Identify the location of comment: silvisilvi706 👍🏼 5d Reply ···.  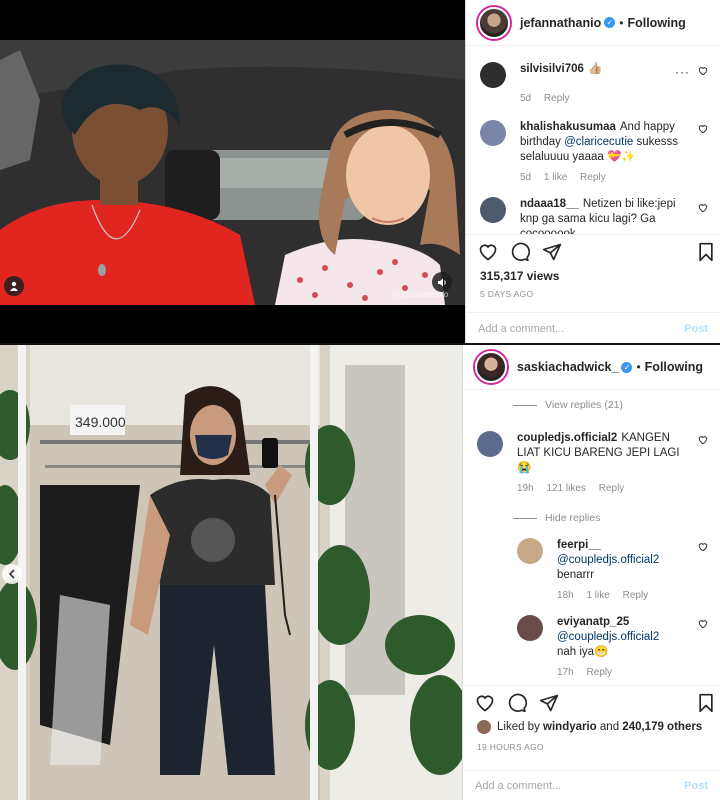
(593, 83).